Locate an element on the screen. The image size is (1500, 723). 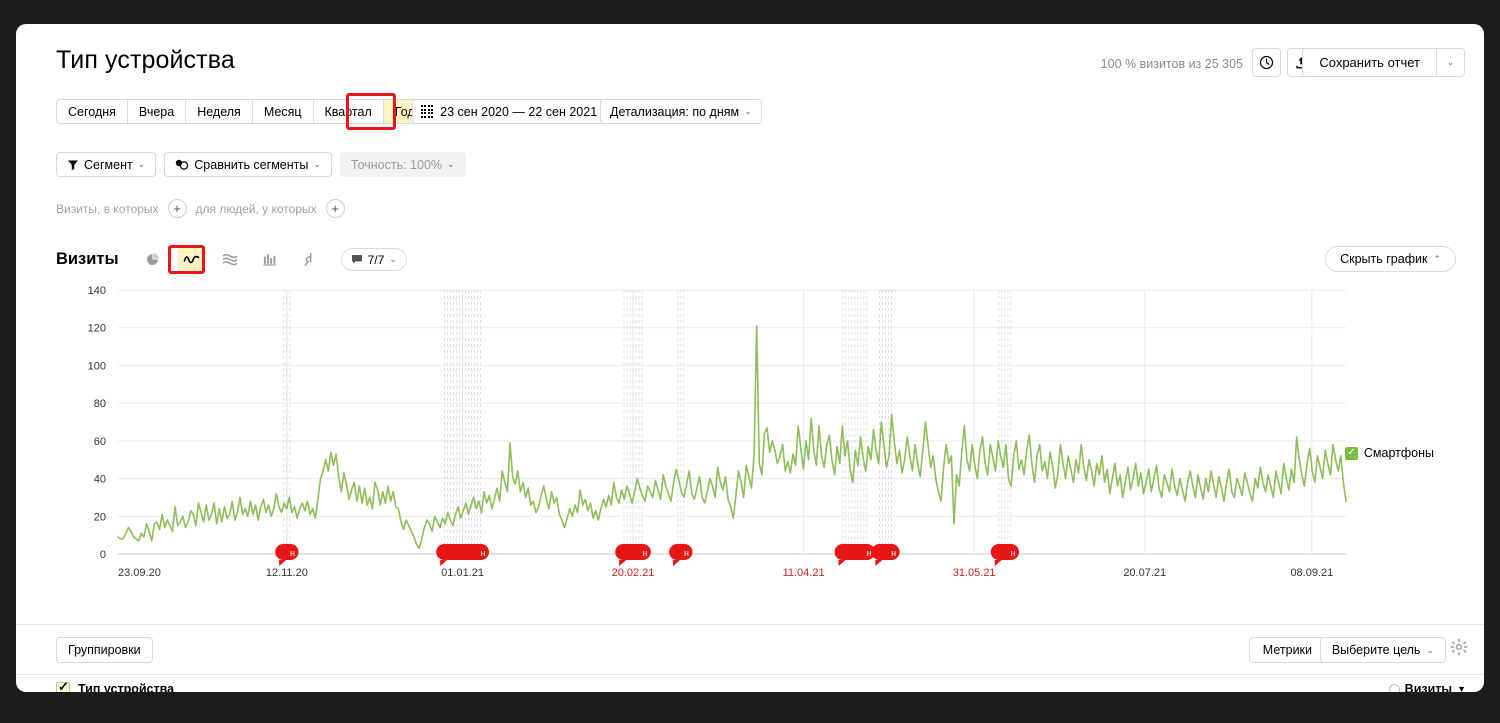
column-header-metric: Визиты ▼ is located at coordinates (1427, 687).